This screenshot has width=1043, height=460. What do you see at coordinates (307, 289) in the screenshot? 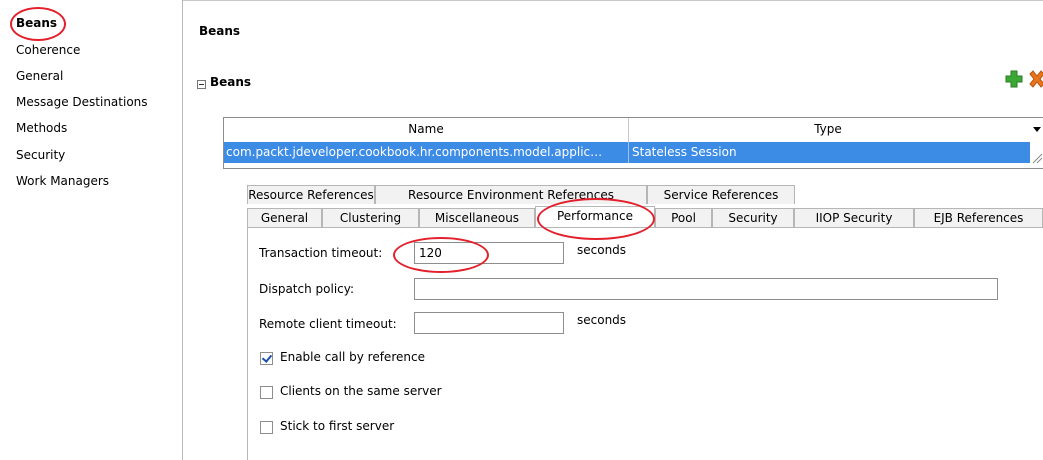
I see `dispatch-policy-label: Dispatch policy:` at bounding box center [307, 289].